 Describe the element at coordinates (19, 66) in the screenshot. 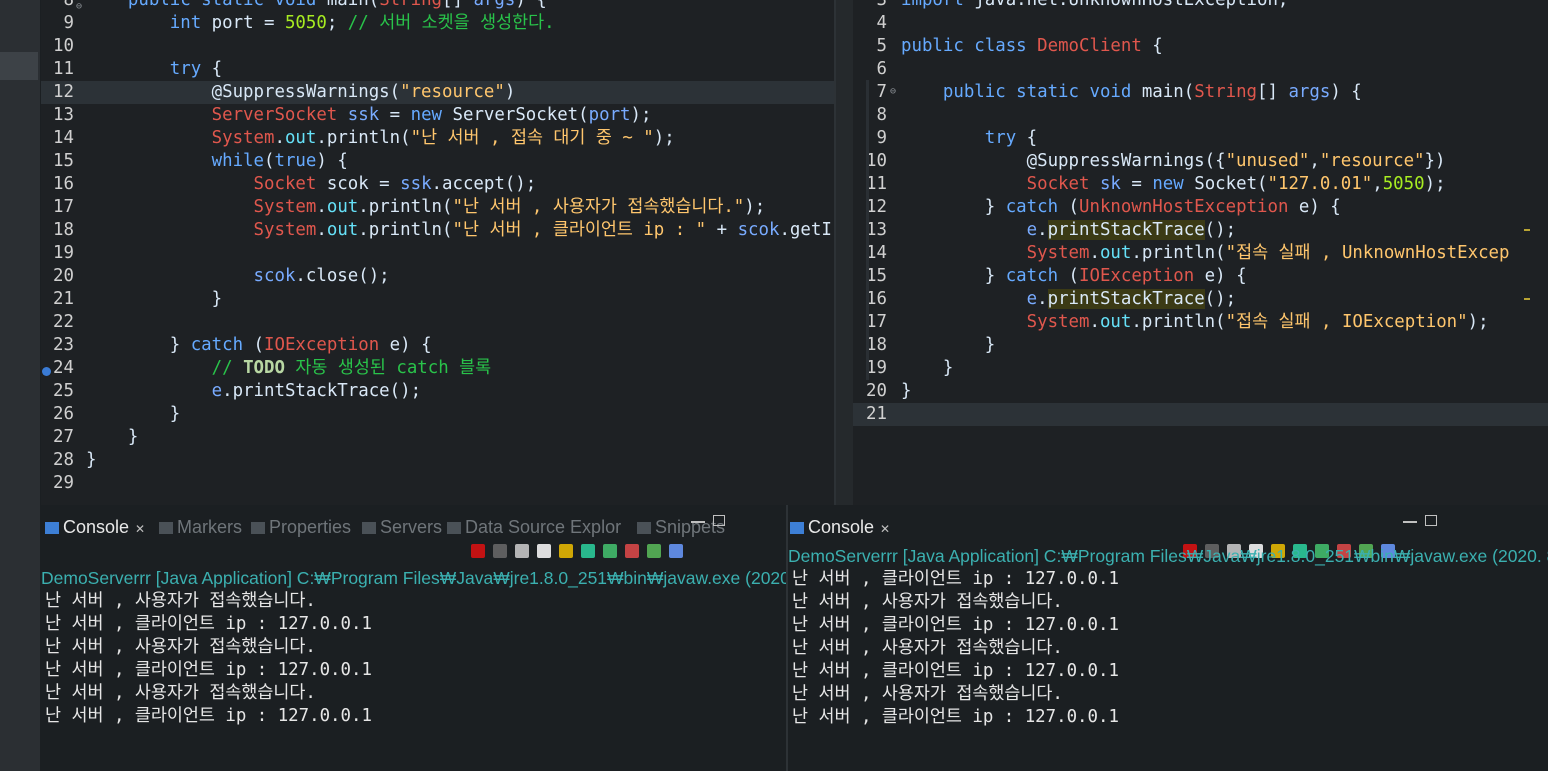

I see `sidebar-selected-item` at that location.